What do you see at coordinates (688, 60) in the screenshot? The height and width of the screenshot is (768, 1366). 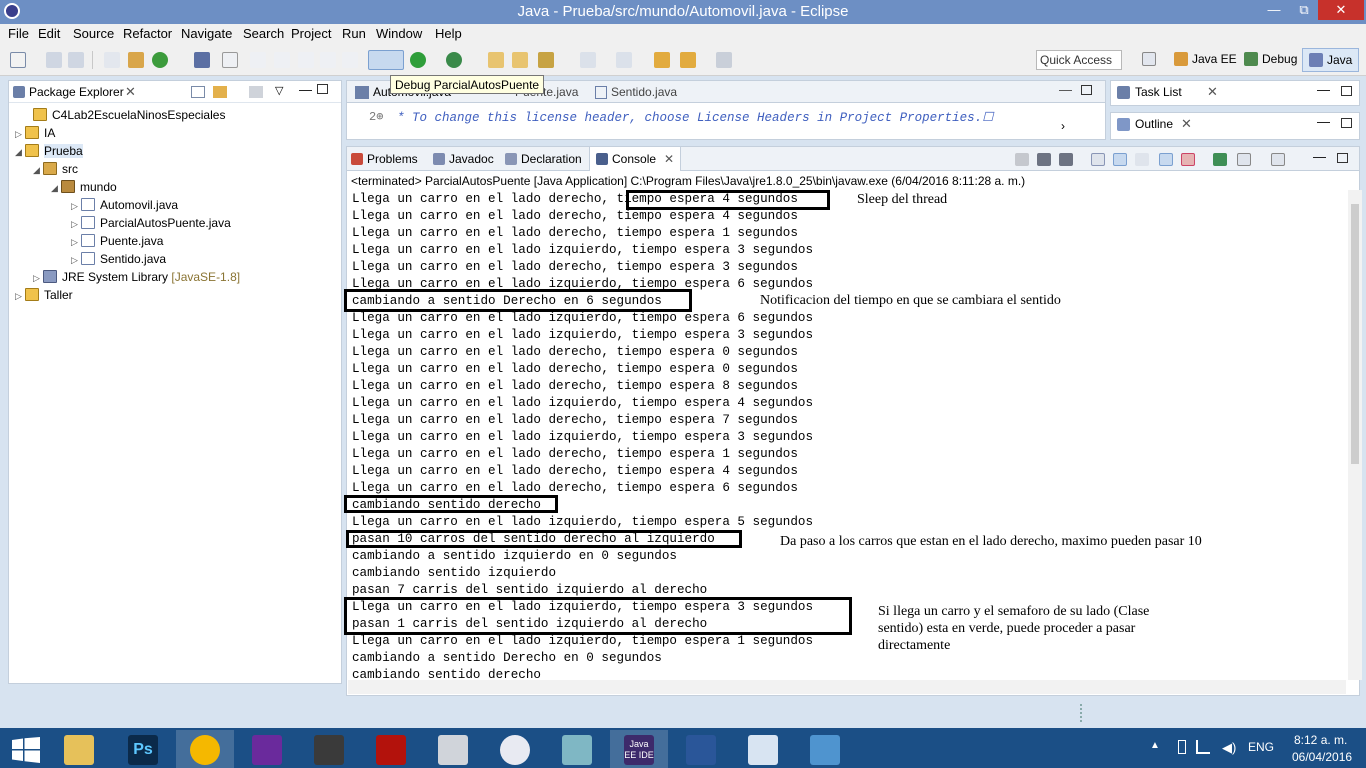 I see `back-icon` at bounding box center [688, 60].